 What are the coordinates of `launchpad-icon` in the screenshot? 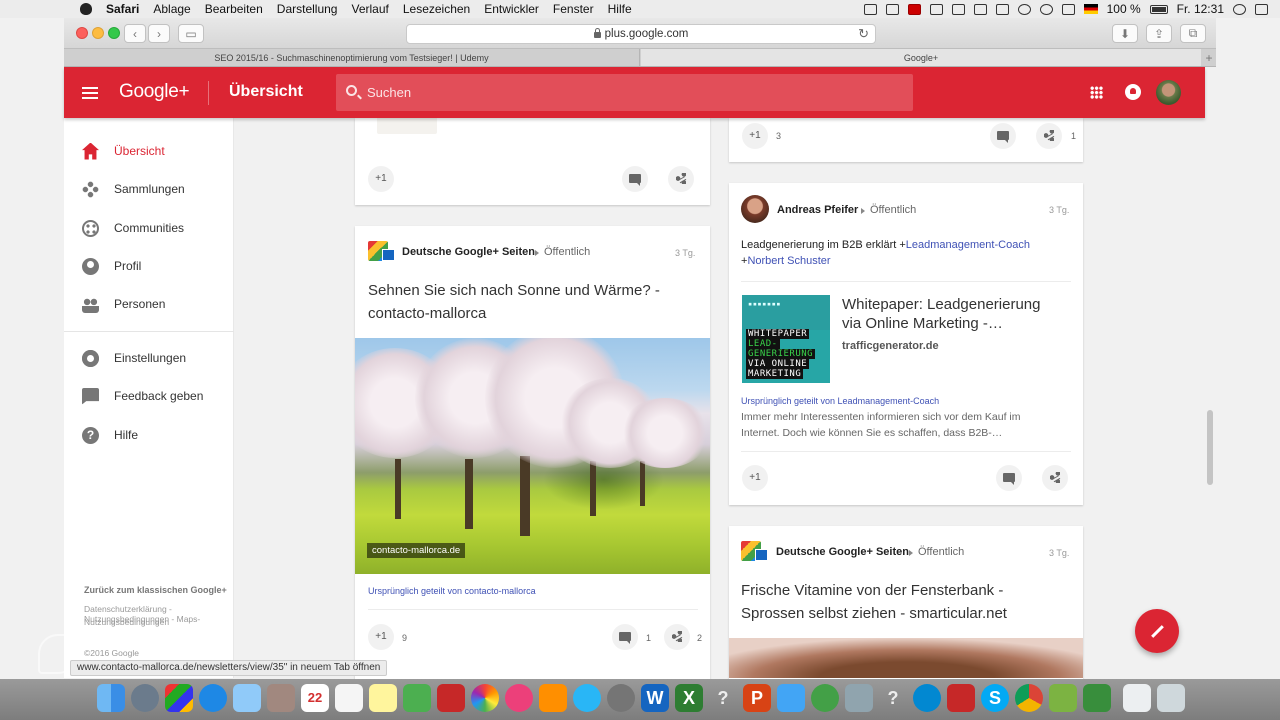 It's located at (145, 698).